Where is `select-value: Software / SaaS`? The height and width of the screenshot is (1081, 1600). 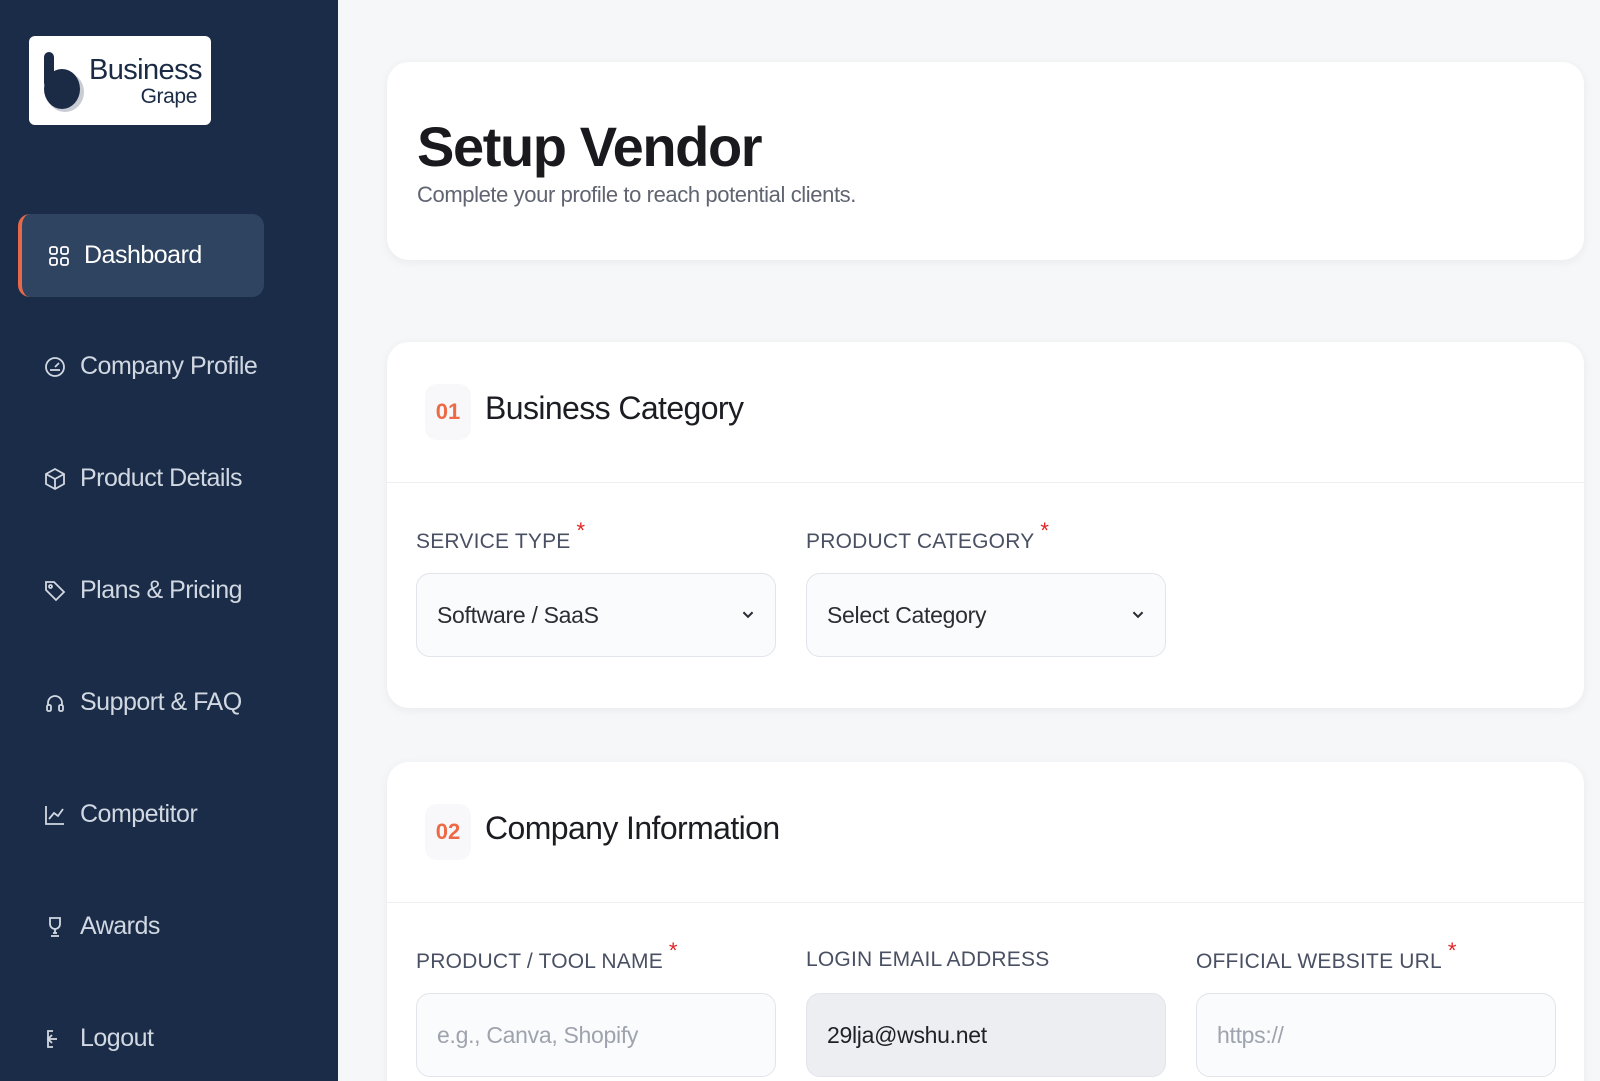 select-value: Software / SaaS is located at coordinates (518, 614).